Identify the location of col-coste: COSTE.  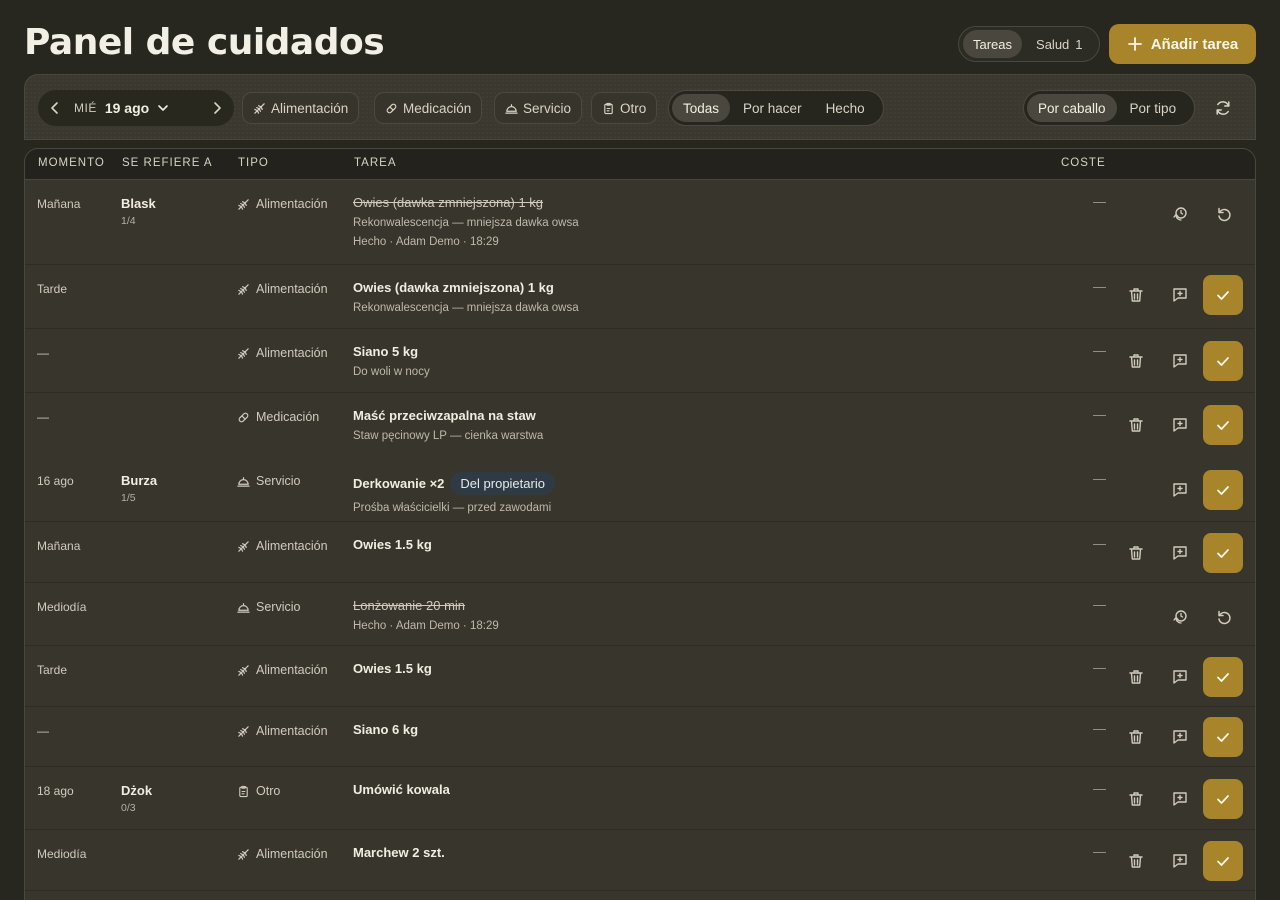
(1083, 163).